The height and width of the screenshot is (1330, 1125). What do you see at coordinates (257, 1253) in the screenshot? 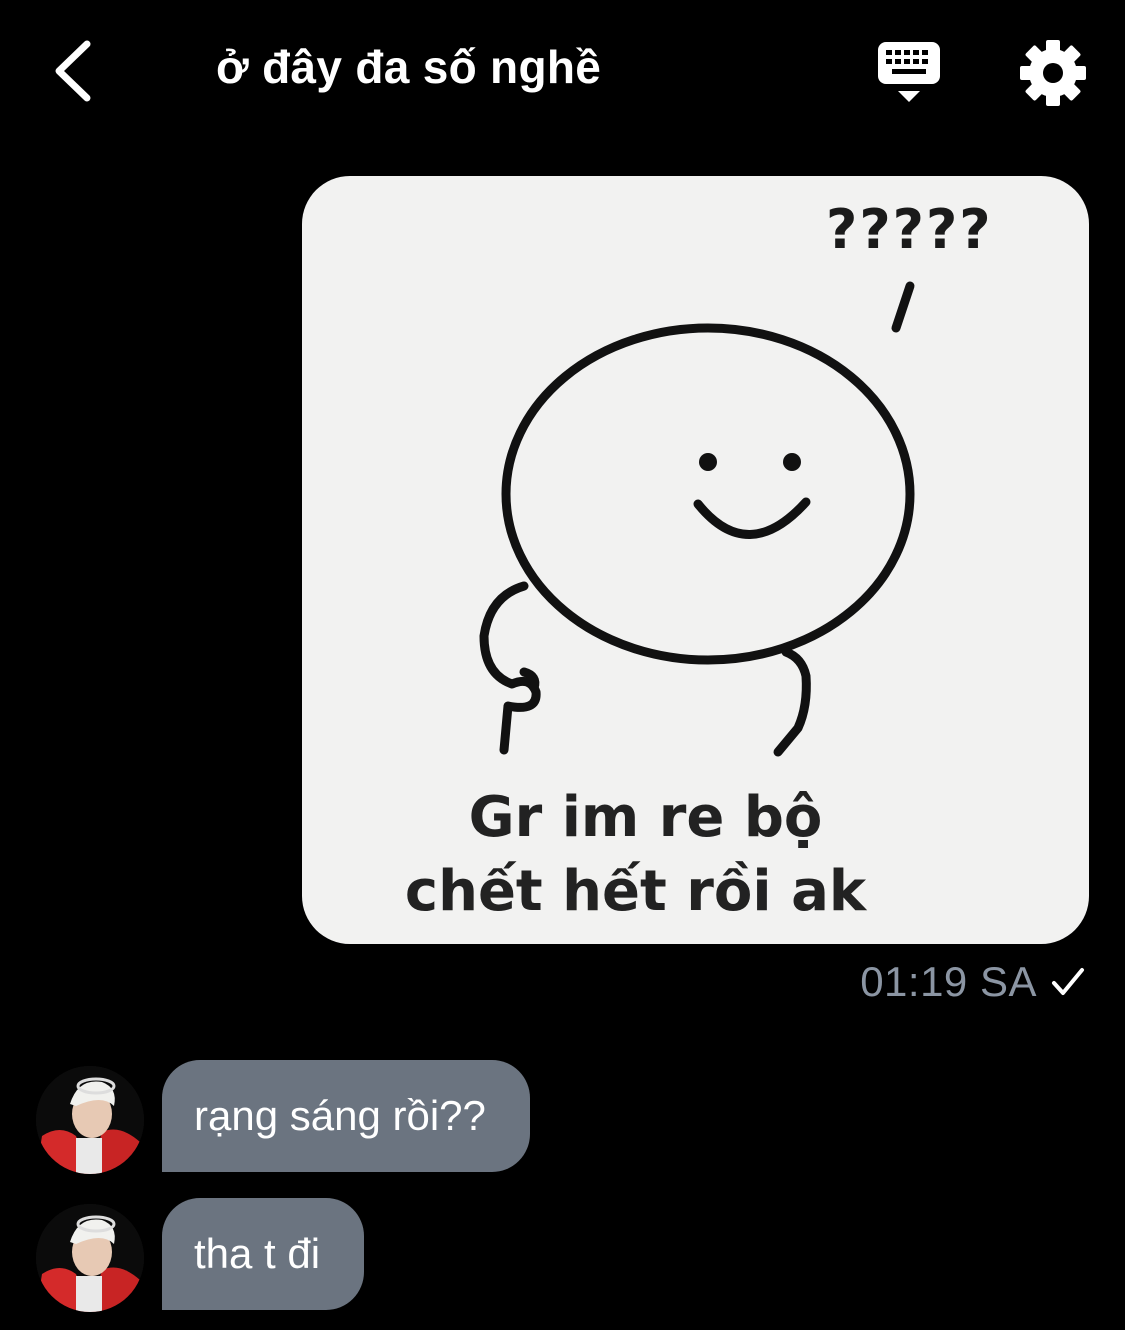
I see `message-text: tha t đi` at bounding box center [257, 1253].